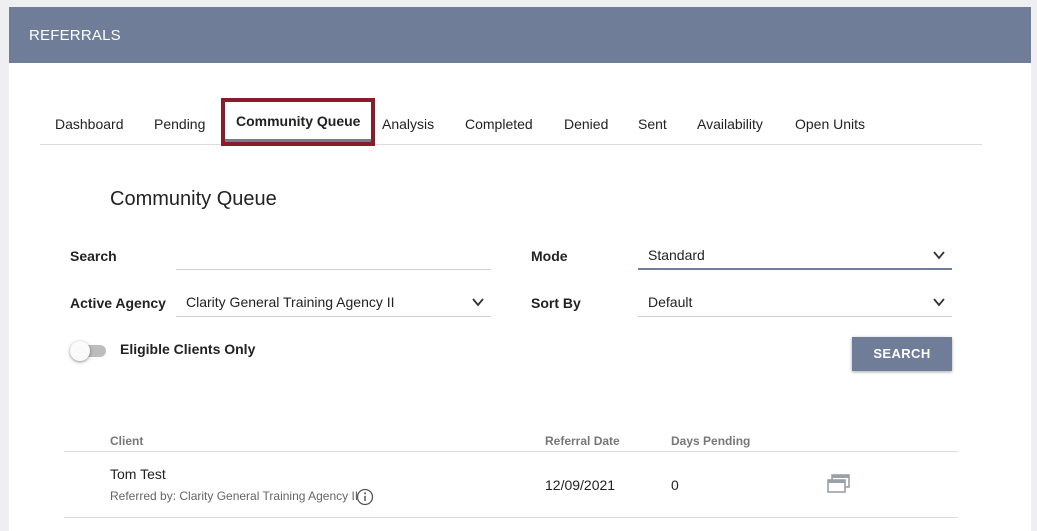  Describe the element at coordinates (839, 484) in the screenshot. I see `open-in-window-icon` at that location.